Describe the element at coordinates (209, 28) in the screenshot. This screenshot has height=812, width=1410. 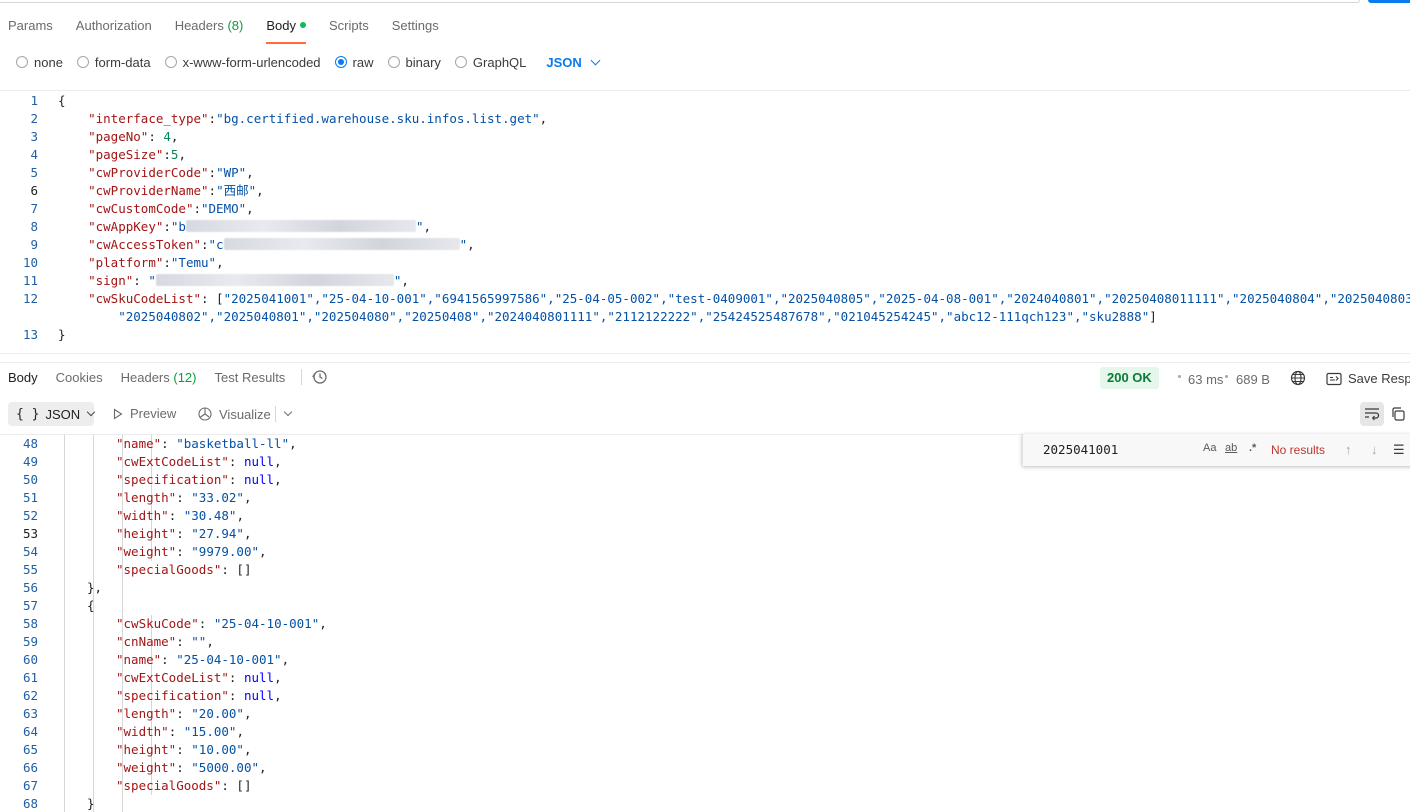
I see `tab-headers: Headers (8)` at that location.